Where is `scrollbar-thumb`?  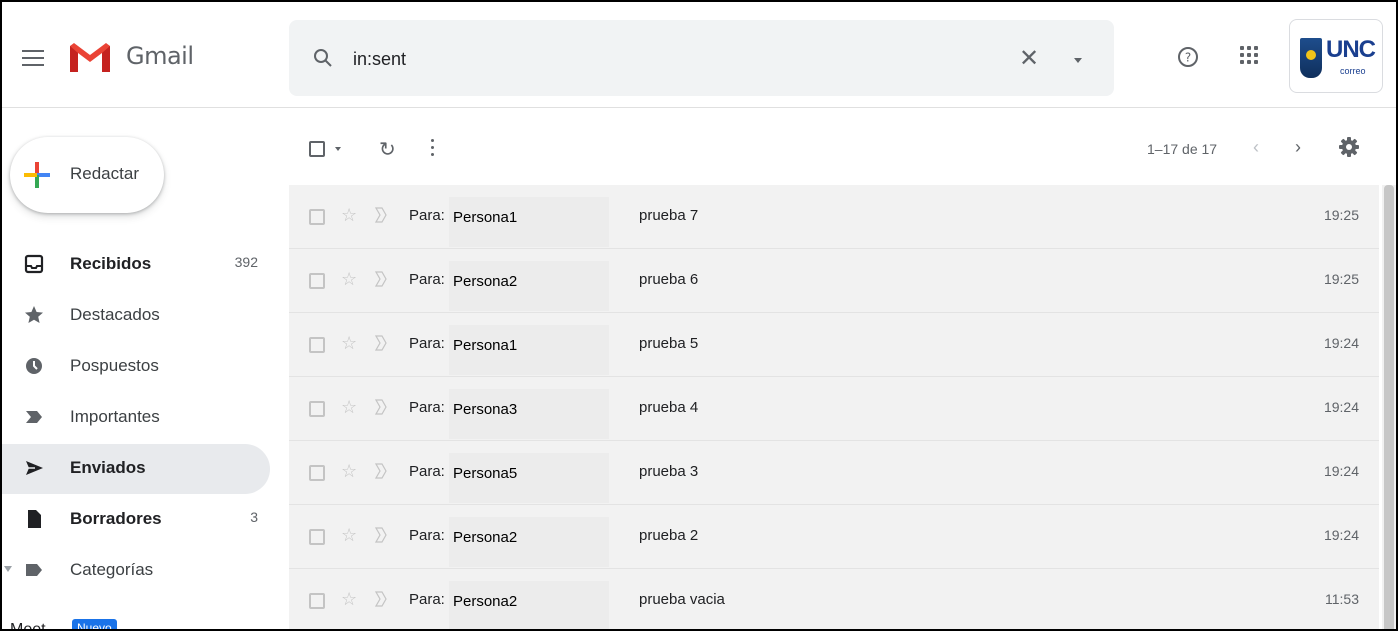
scrollbar-thumb is located at coordinates (1389, 407).